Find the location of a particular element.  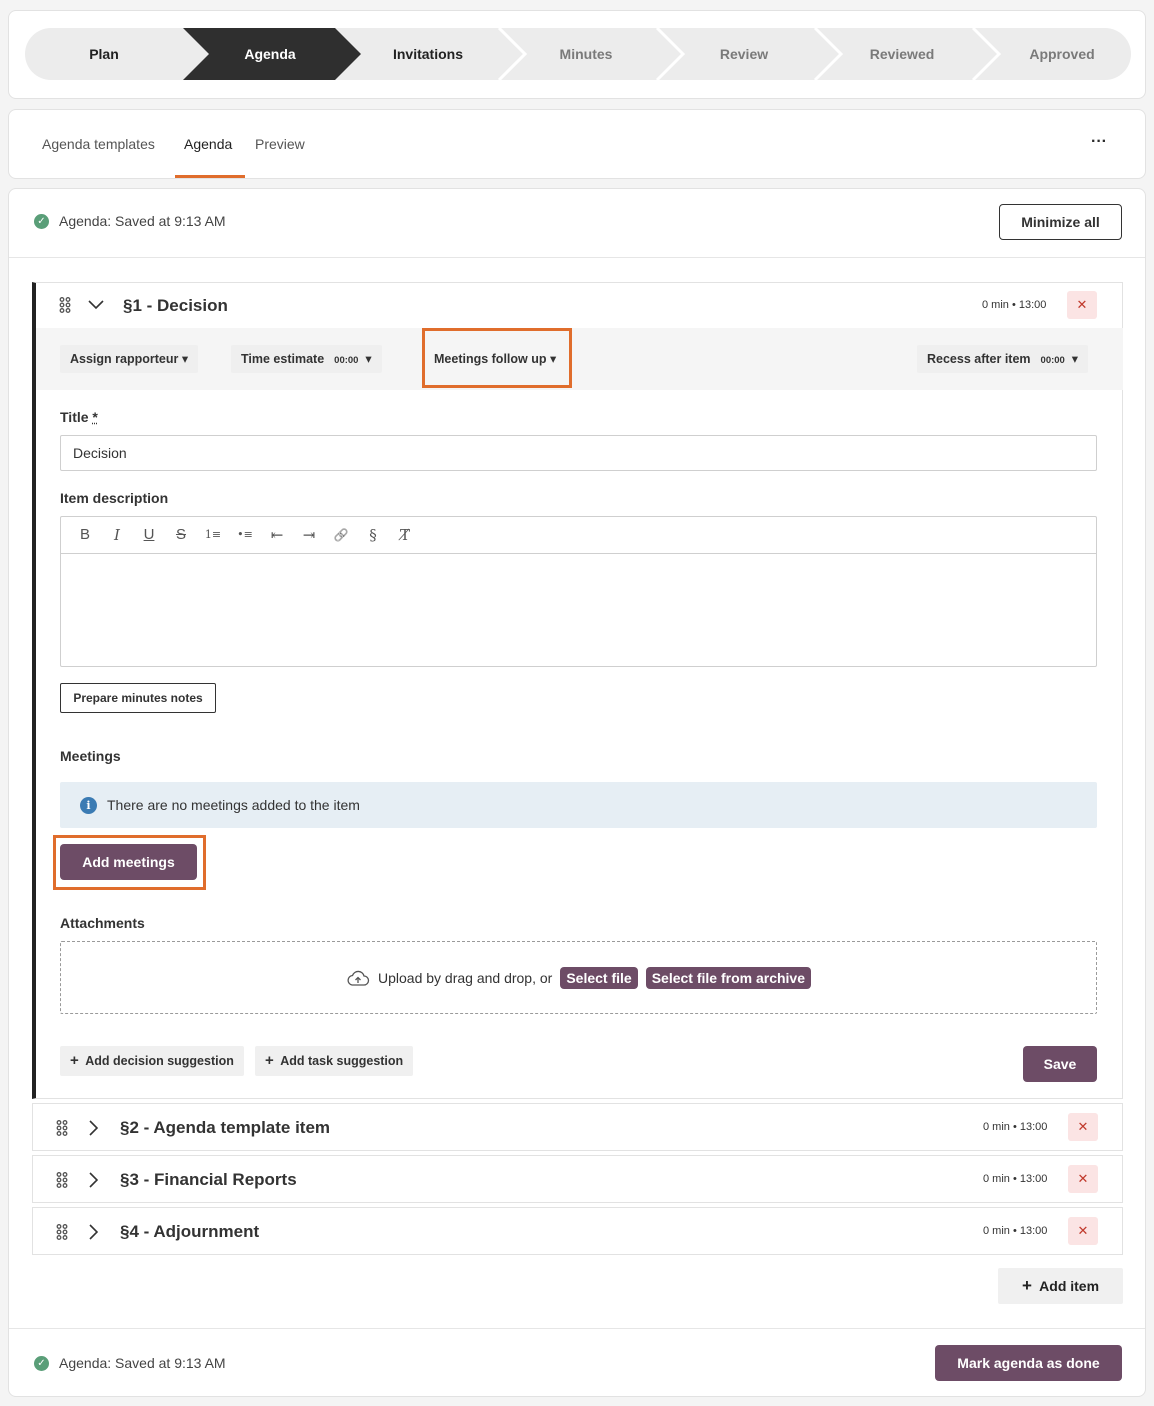

italic-icon: I is located at coordinates (117, 535).